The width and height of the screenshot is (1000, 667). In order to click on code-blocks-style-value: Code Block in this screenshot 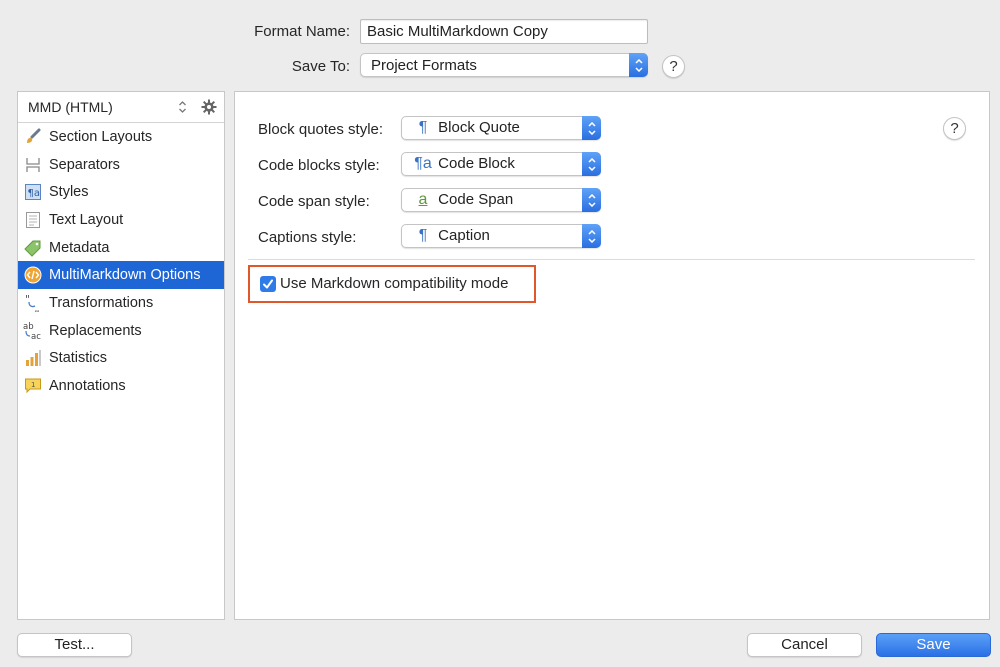, I will do `click(476, 163)`.